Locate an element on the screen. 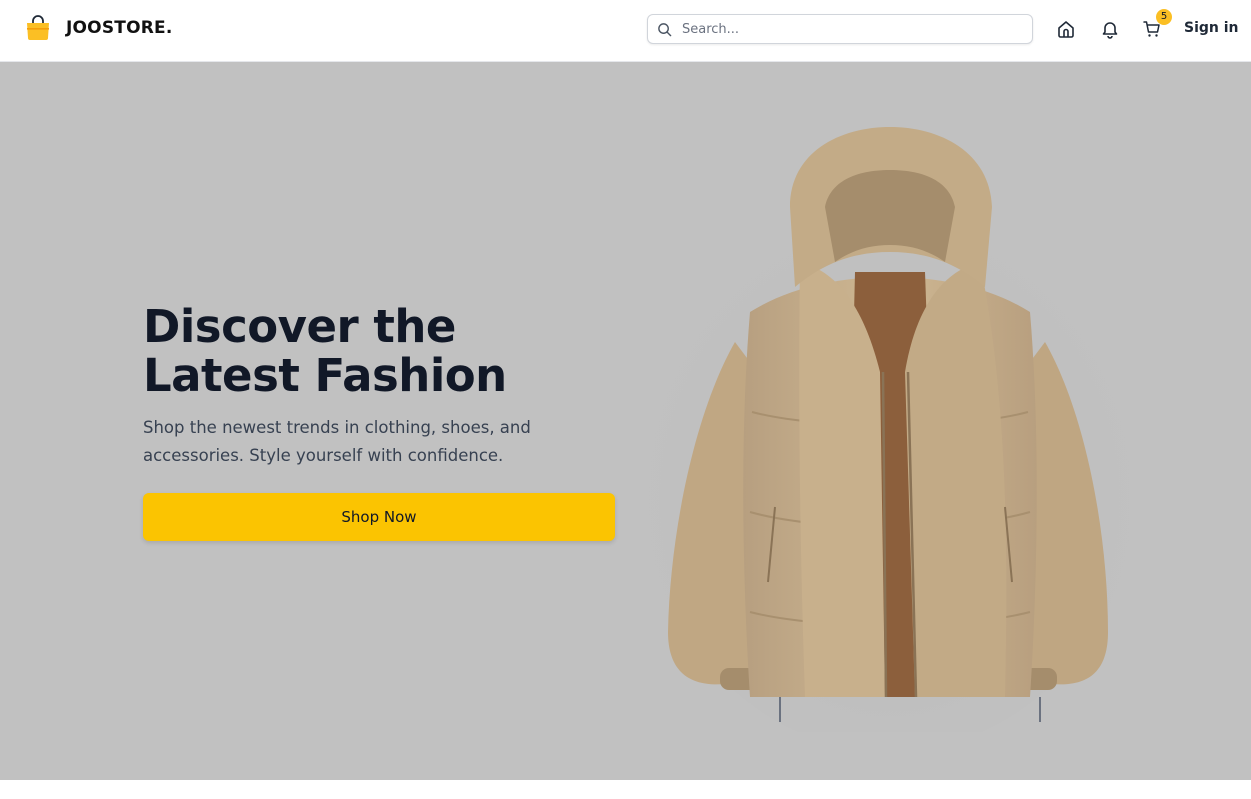 This screenshot has height=799, width=1251. search-icon is located at coordinates (665, 30).